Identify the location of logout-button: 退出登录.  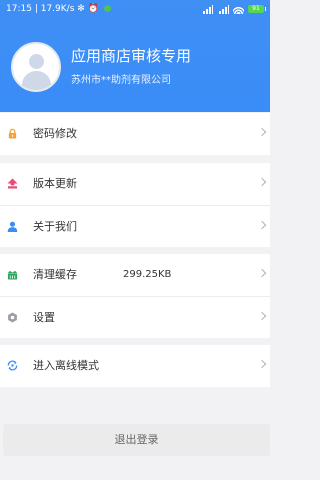
(136, 440).